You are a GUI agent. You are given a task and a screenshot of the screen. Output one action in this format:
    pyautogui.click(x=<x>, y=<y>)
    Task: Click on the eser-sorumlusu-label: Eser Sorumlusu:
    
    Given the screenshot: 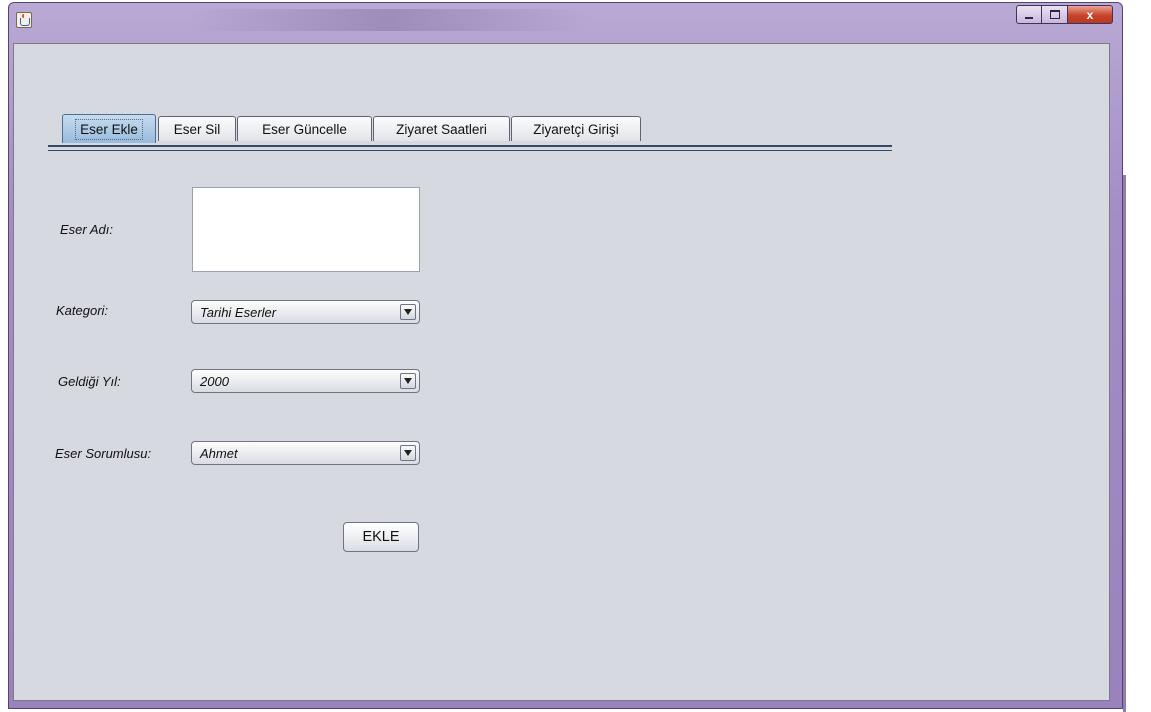 What is the action you would take?
    pyautogui.click(x=103, y=453)
    